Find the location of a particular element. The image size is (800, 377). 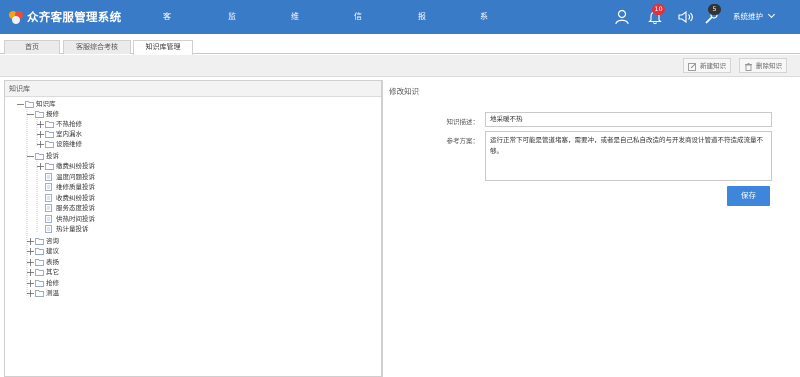

tree-node-label: 收费纠纷投诉 is located at coordinates (75, 198).